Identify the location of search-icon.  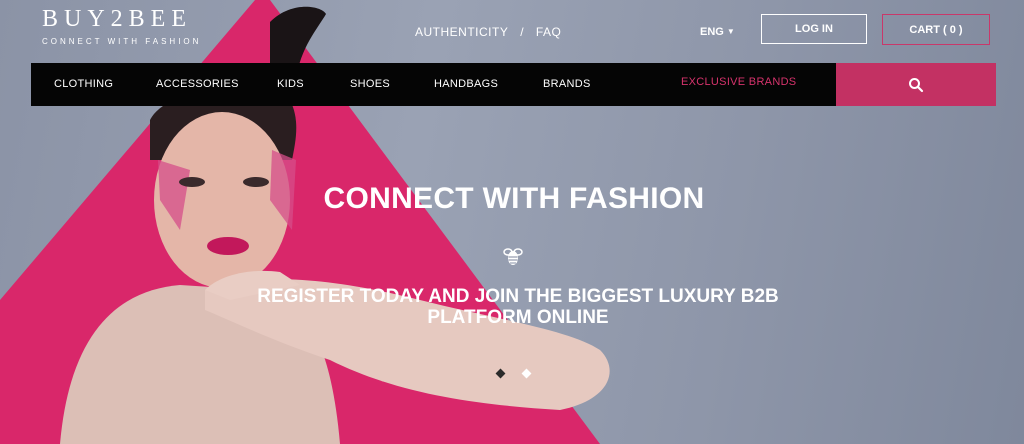
(916, 84).